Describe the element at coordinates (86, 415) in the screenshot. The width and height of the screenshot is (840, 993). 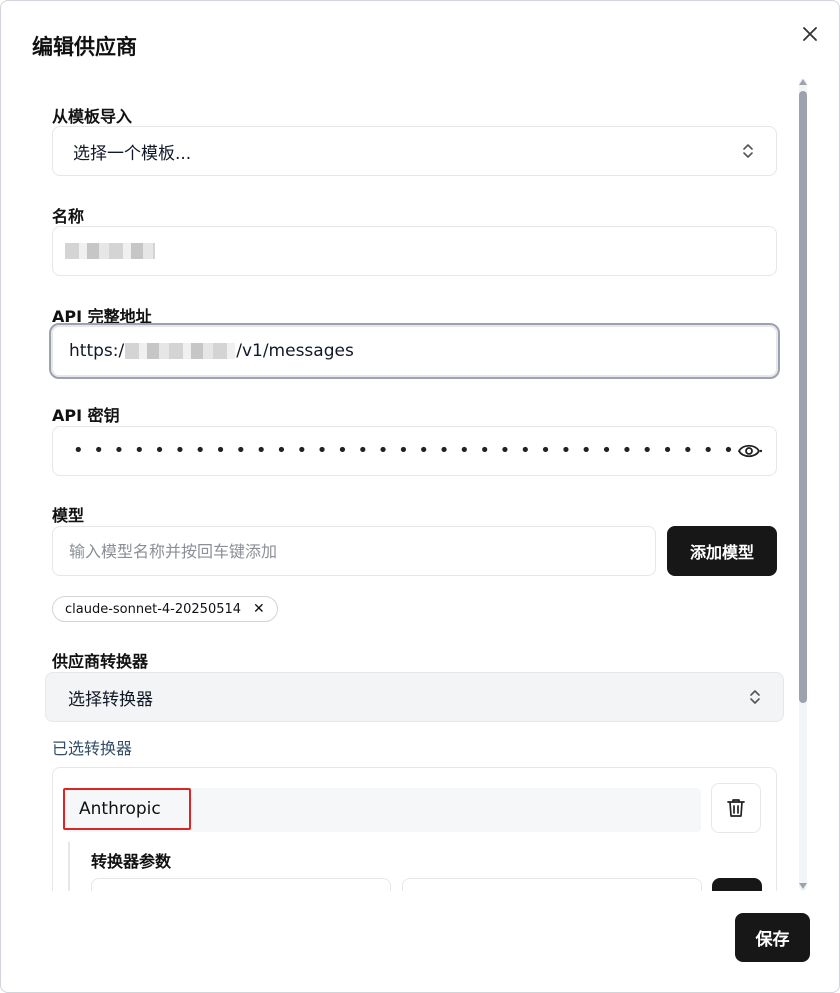
I see `api-key-label: API 密钥` at that location.